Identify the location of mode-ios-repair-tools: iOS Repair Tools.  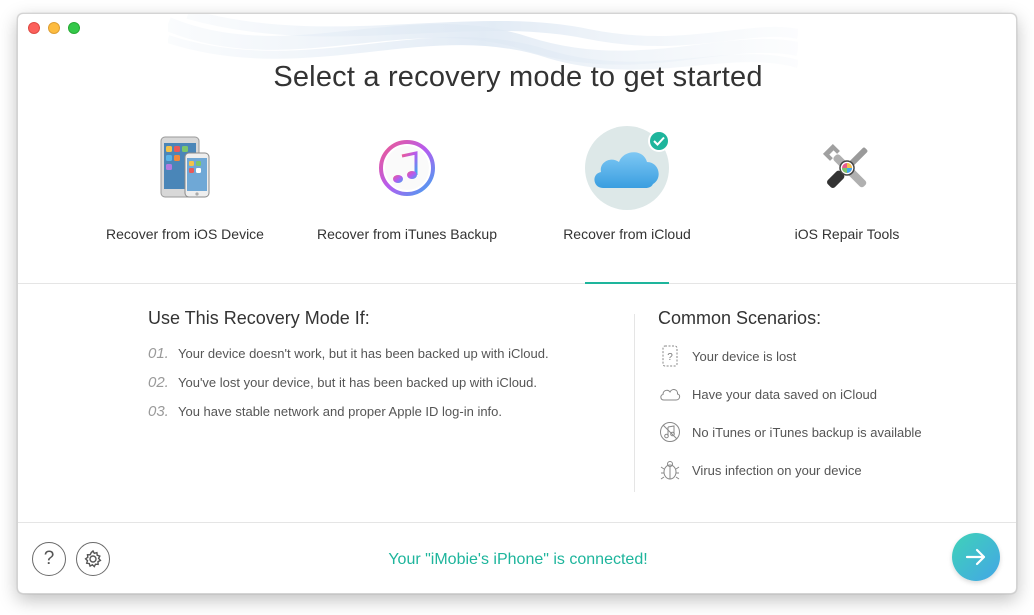
(847, 185).